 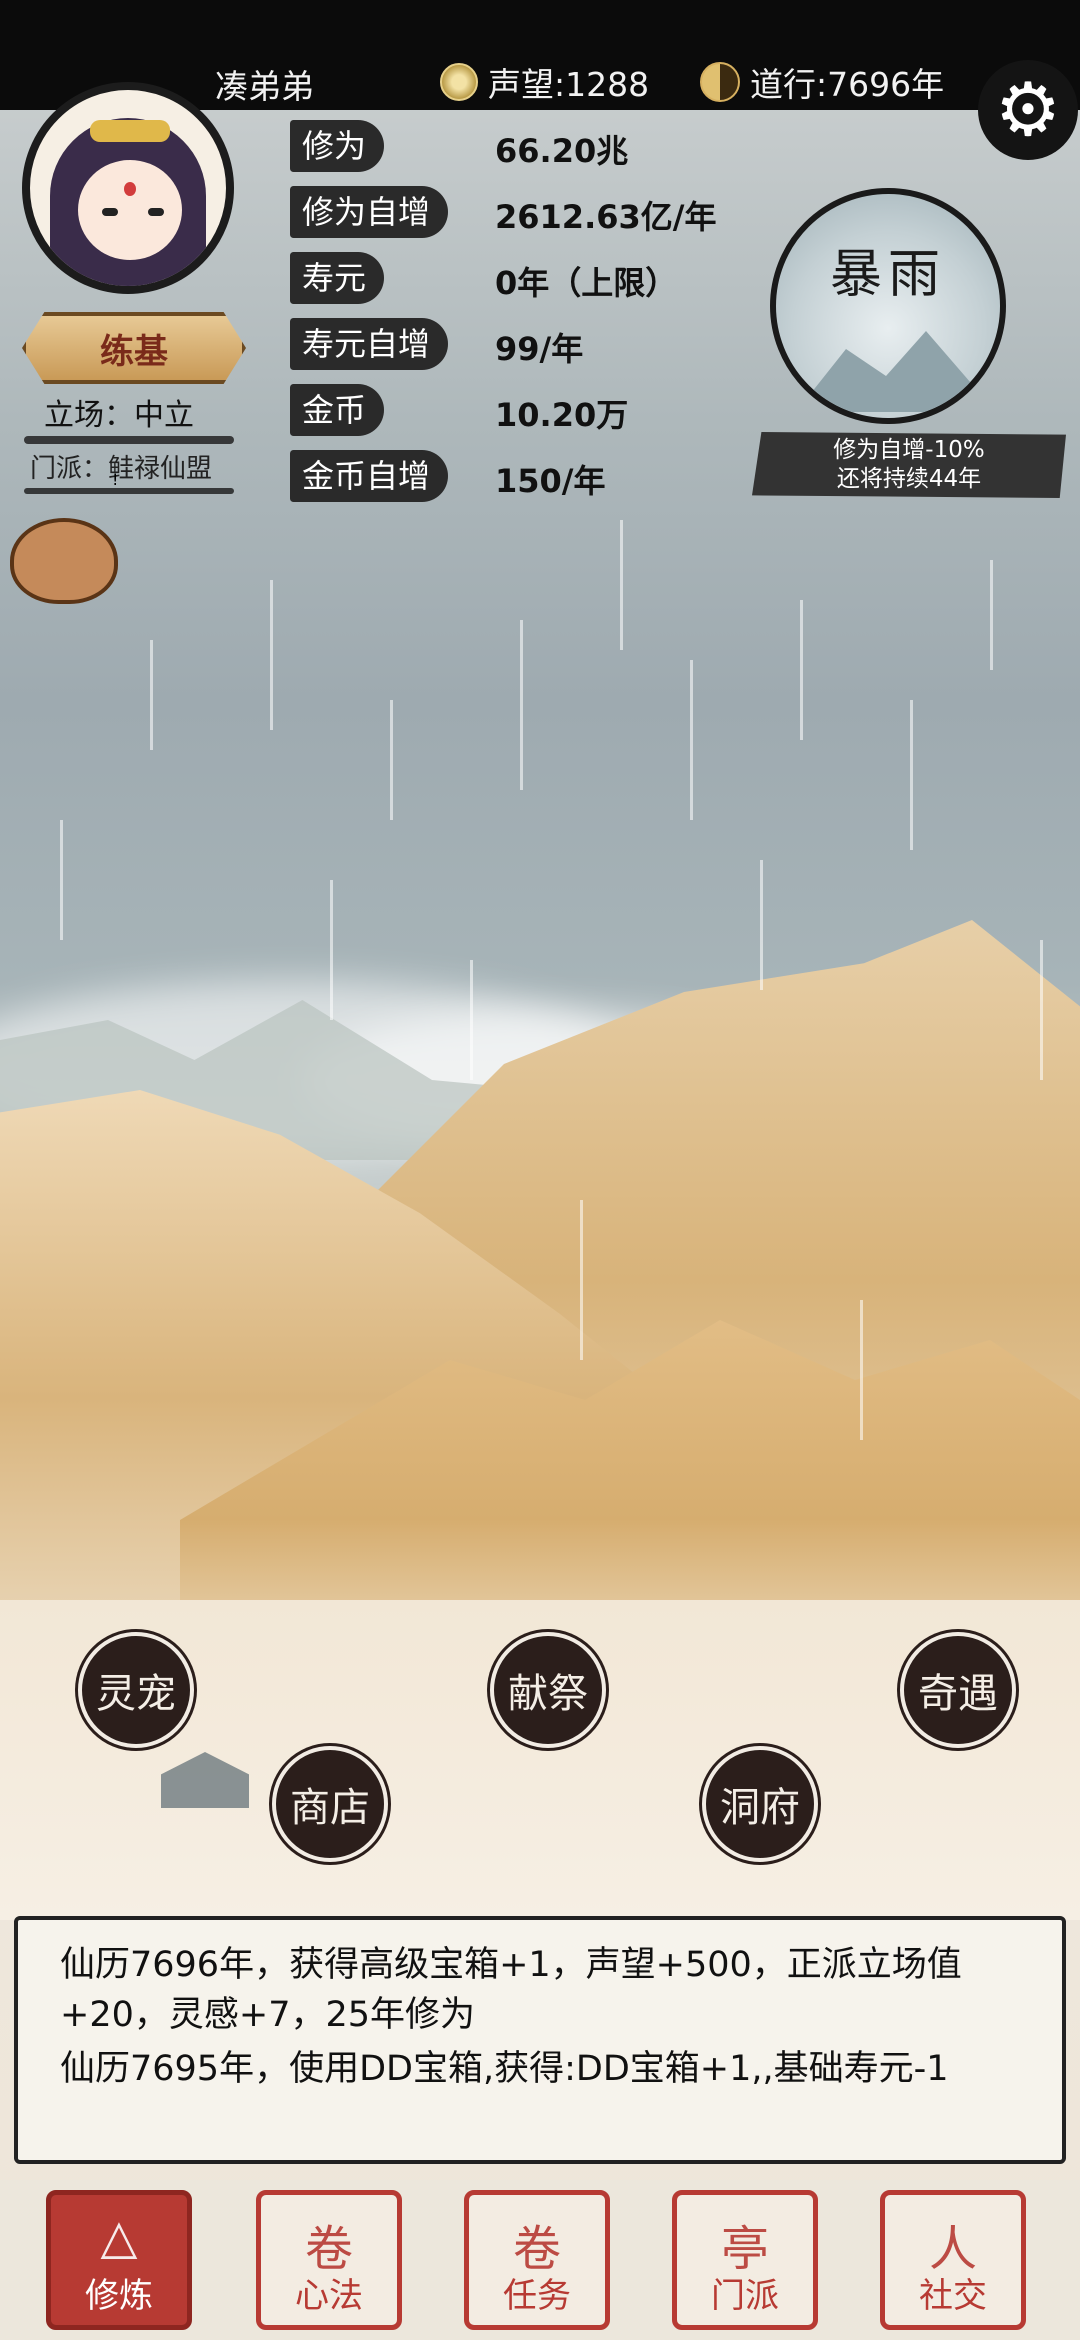 I want to click on stat-value: 66.20兆, so click(x=562, y=151).